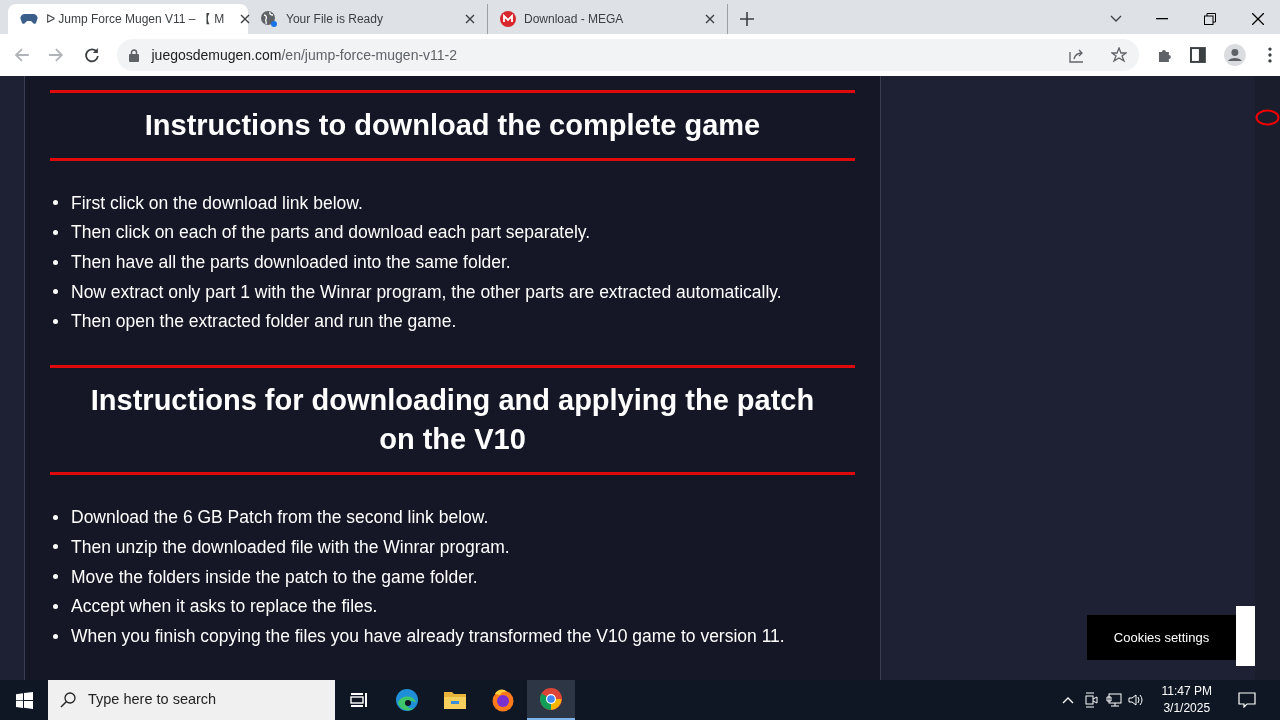 This screenshot has height=720, width=1280. Describe the element at coordinates (452, 125) in the screenshot. I see `section-heading: Instructions to download the complete game` at that location.